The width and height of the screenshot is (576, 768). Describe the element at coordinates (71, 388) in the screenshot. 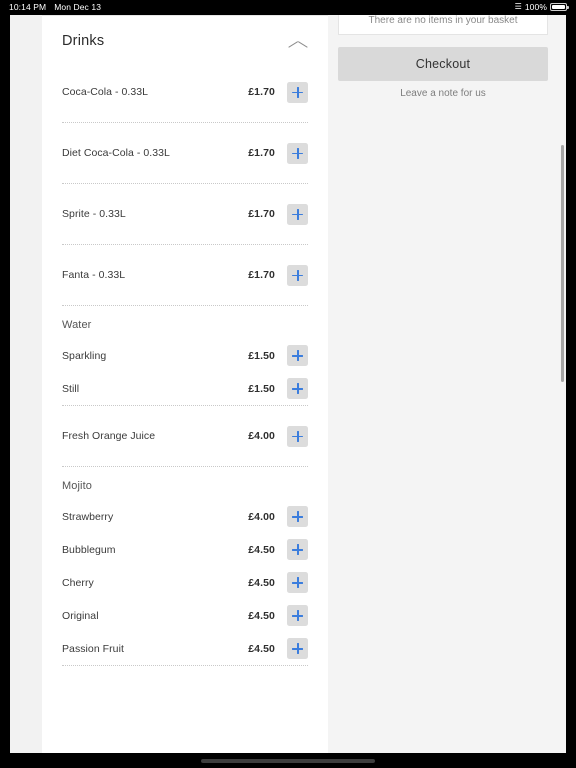

I see `menu-item-name: Still` at that location.